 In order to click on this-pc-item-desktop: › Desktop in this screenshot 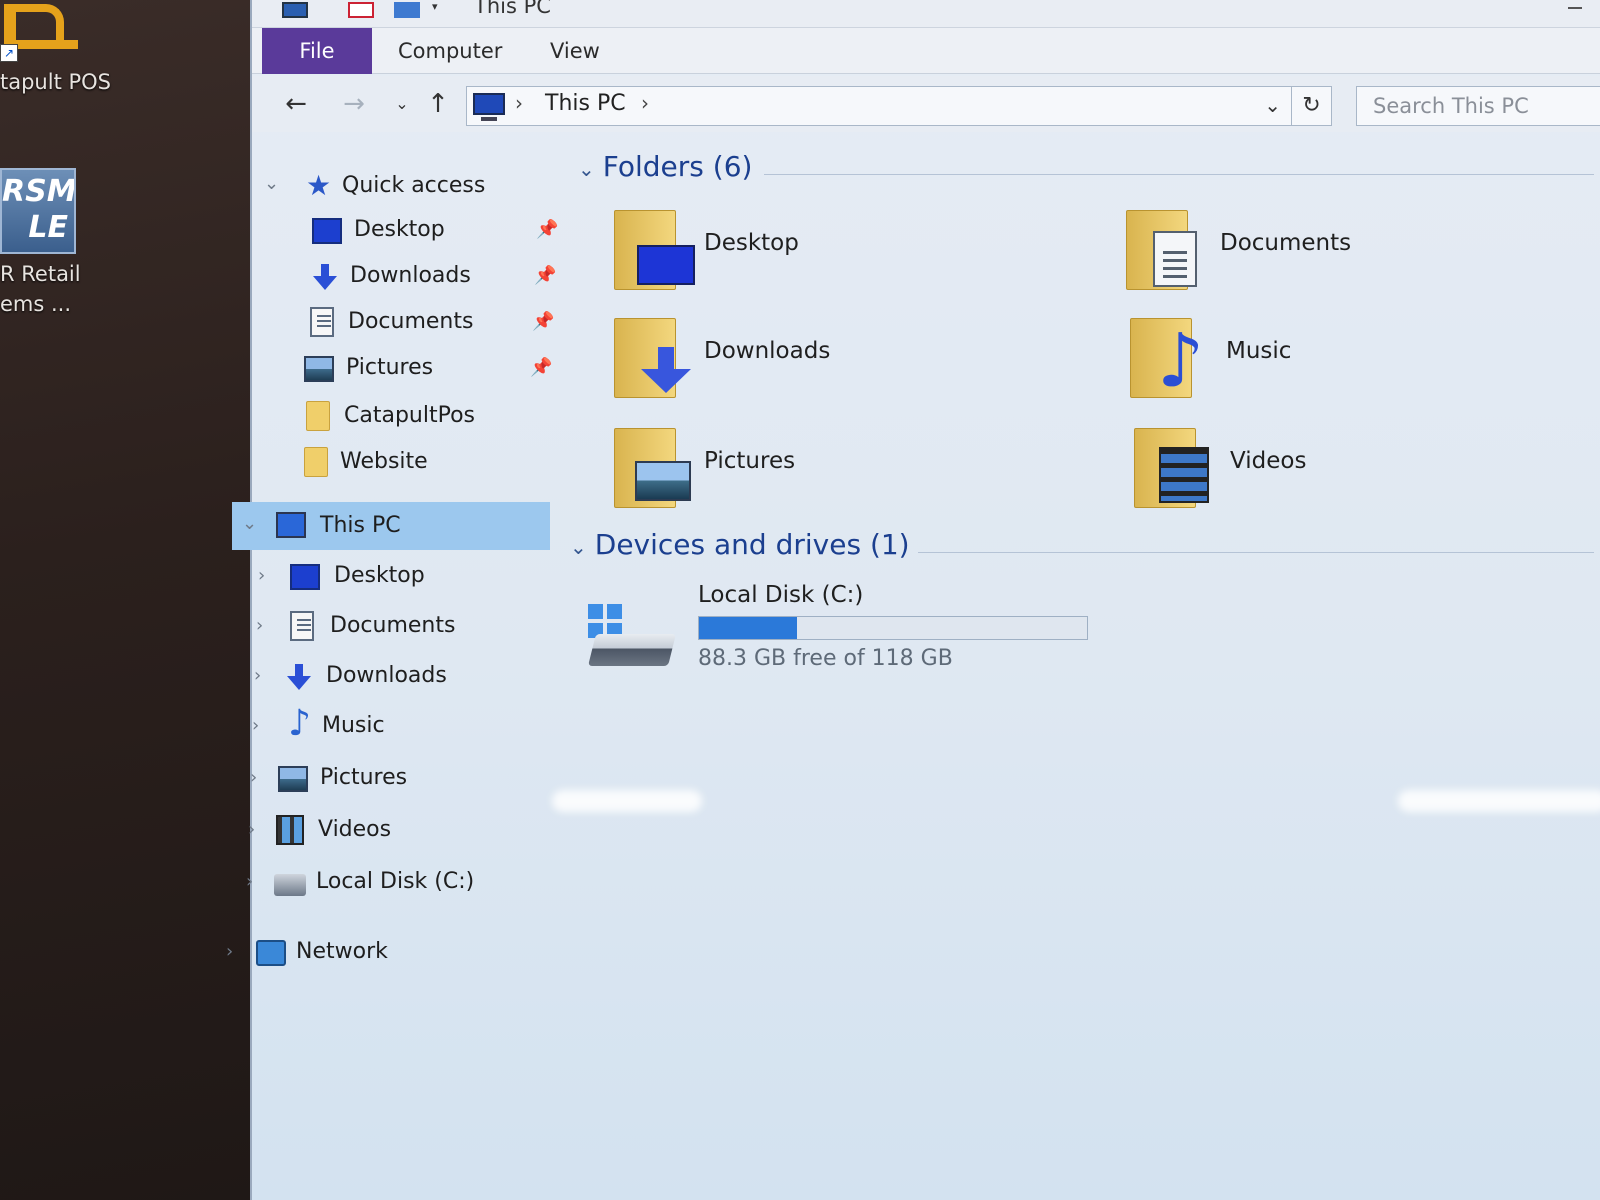, I will do `click(408, 576)`.